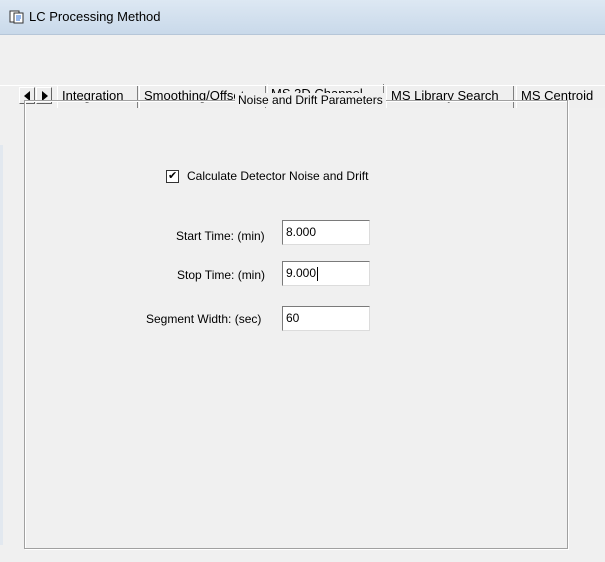 The height and width of the screenshot is (562, 605). What do you see at coordinates (301, 232) in the screenshot?
I see `start-time-value: 8.000` at bounding box center [301, 232].